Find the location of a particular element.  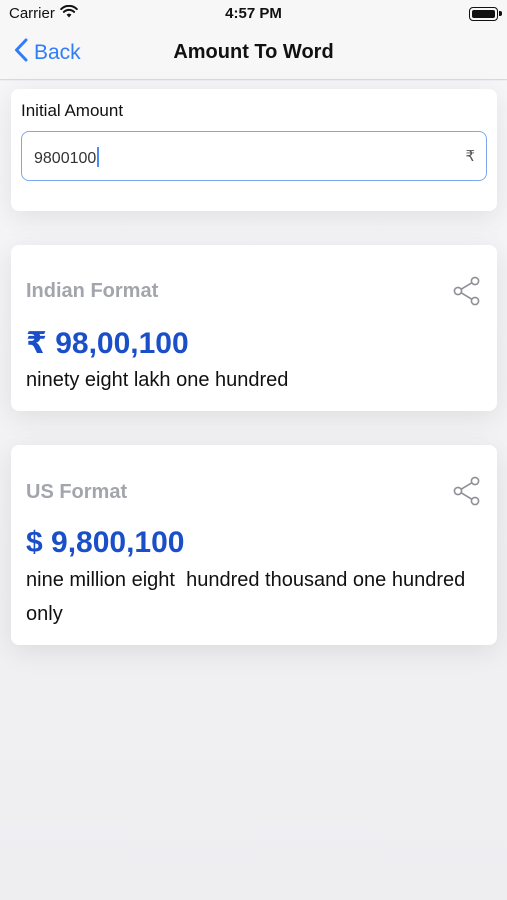

input-card: Initial Amount 9800100 ₹ is located at coordinates (254, 150).